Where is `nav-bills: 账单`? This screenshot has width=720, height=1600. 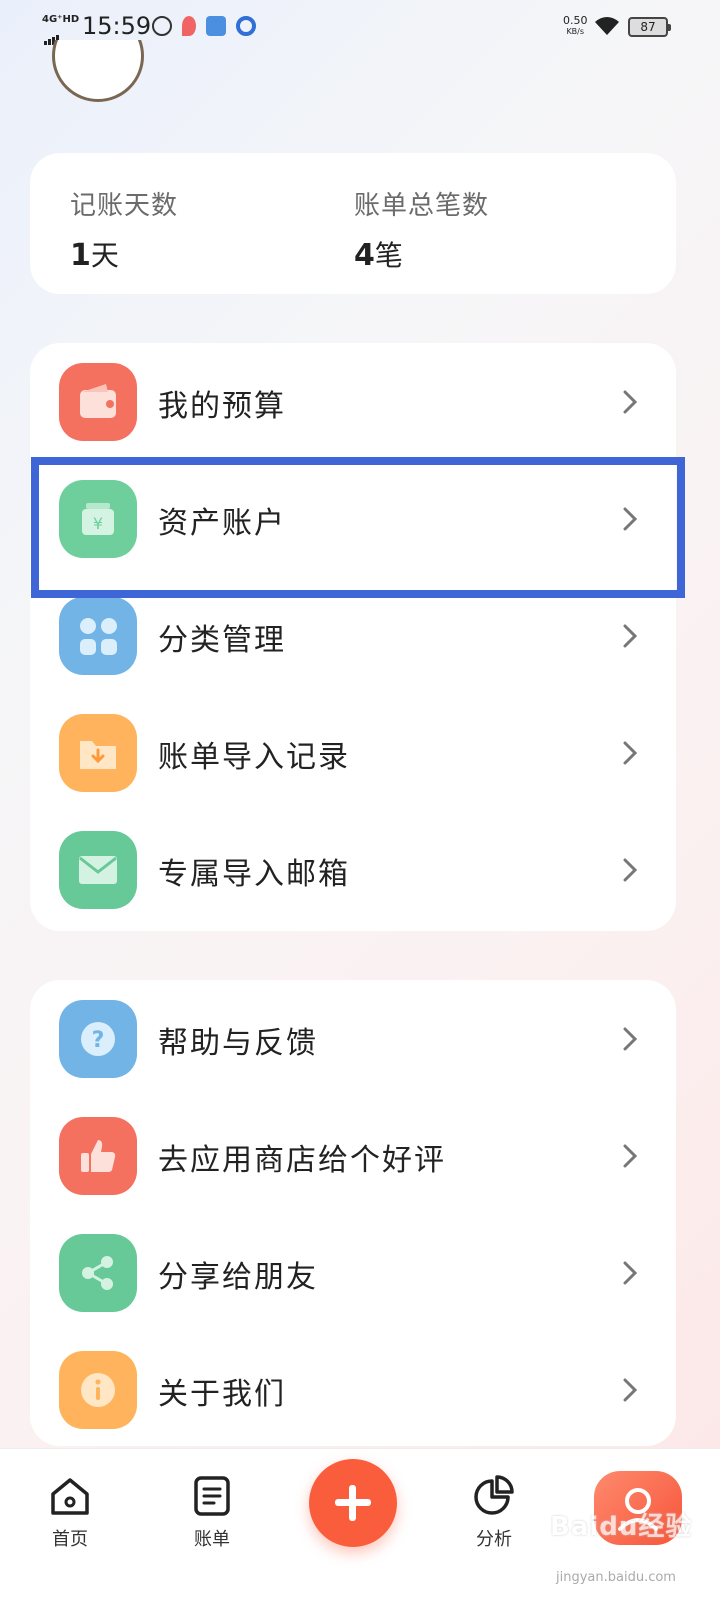 nav-bills: 账单 is located at coordinates (212, 1513).